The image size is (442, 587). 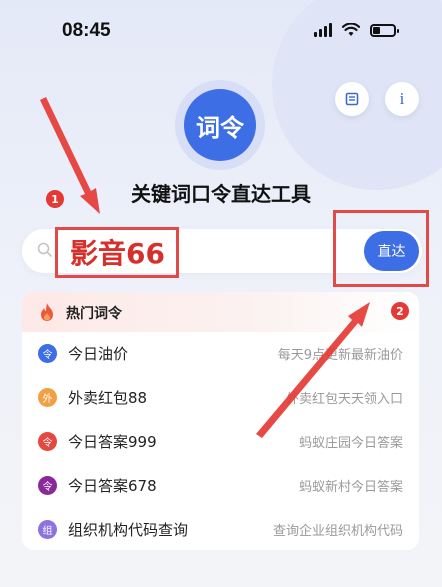 What do you see at coordinates (221, 194) in the screenshot?
I see `page-title: 关键词口令直达工具` at bounding box center [221, 194].